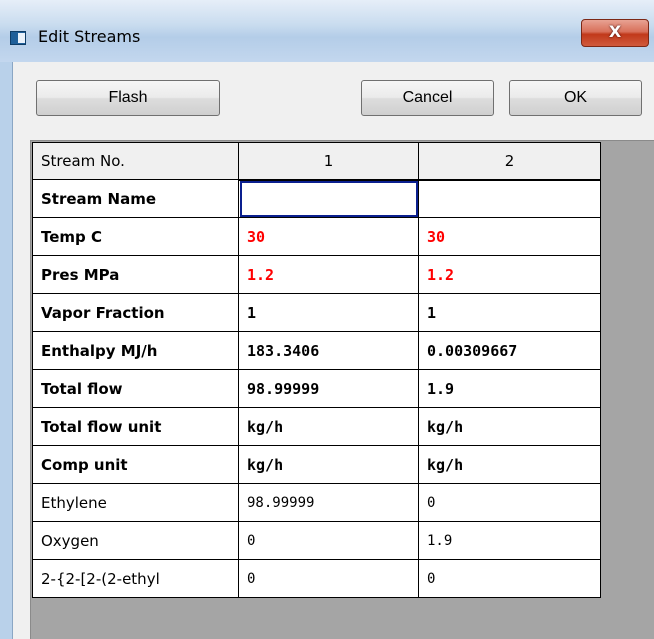 The image size is (654, 639). I want to click on table-row: 2-{2-[2-(2-ethyl 0 0, so click(316, 578).